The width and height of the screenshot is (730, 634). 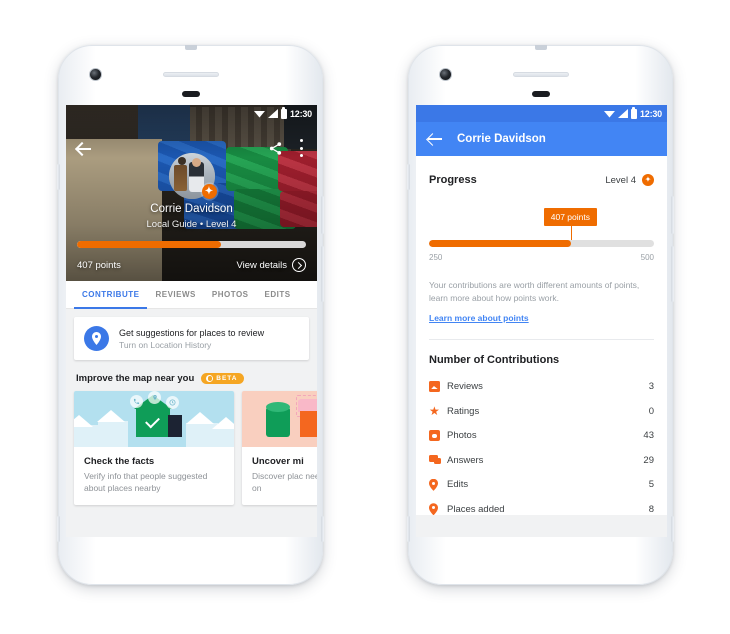 What do you see at coordinates (571, 233) in the screenshot?
I see `tooltip-connector` at bounding box center [571, 233].